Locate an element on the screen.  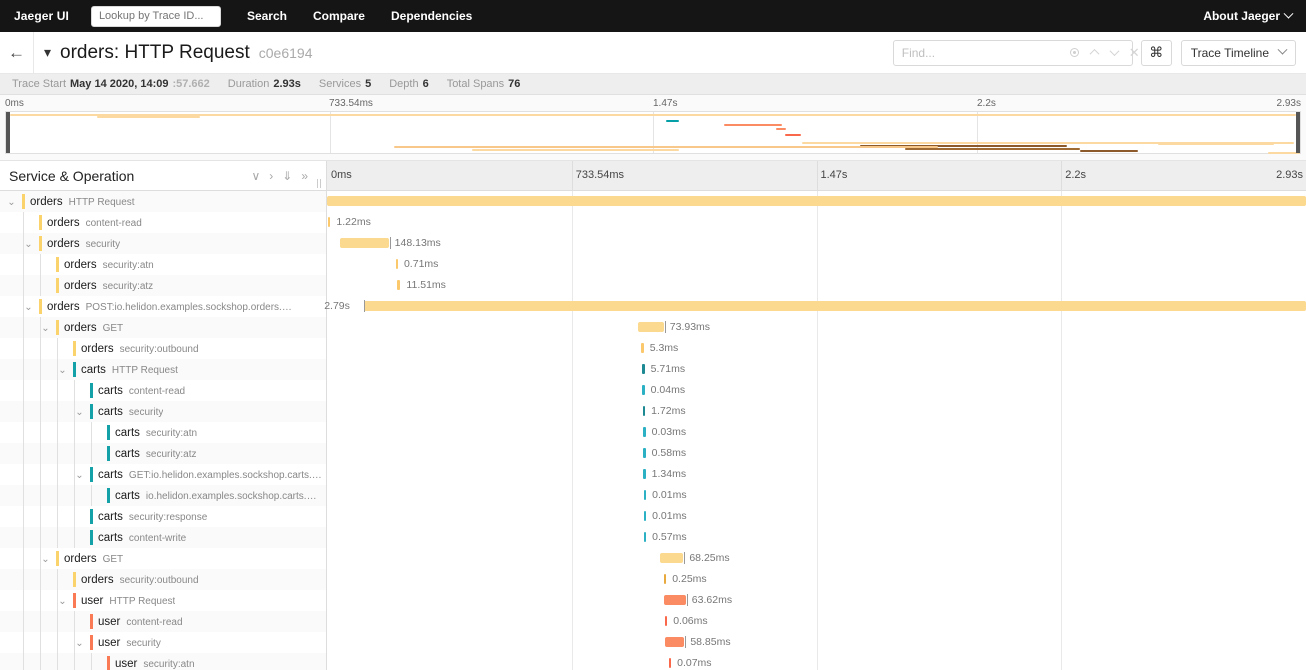
span-row-label-cell: orders security:atn is located at coordinates (163, 264).